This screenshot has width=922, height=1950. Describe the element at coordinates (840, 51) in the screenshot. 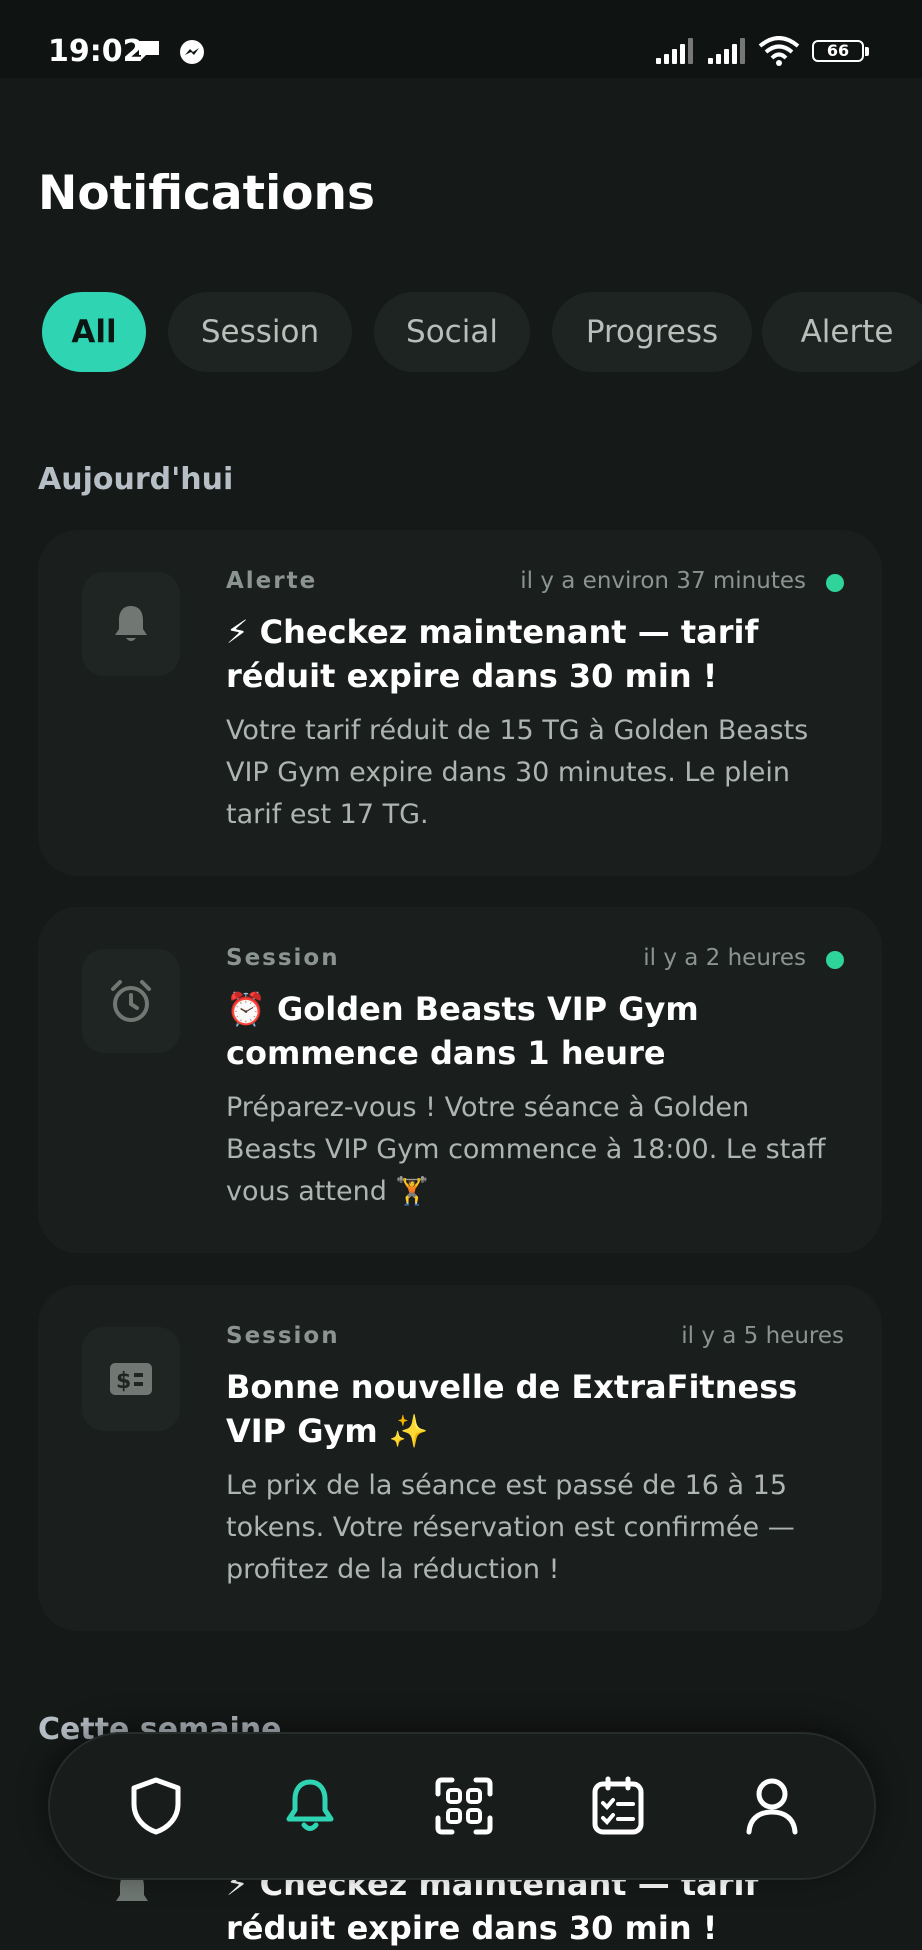

I see `battery-icon: 66` at that location.